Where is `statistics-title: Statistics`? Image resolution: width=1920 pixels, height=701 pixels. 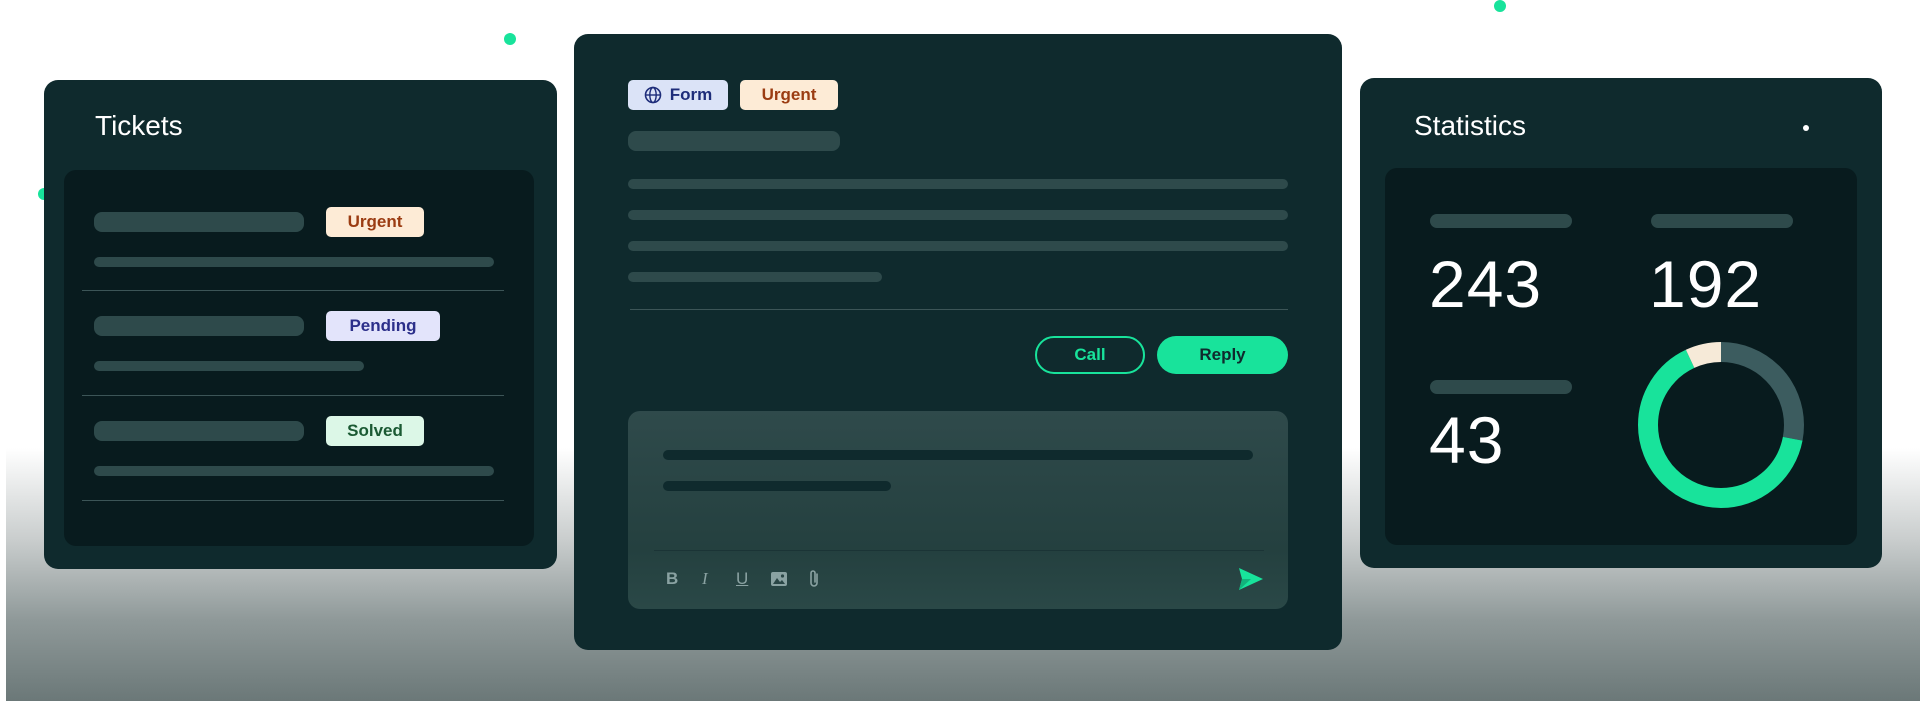
statistics-title: Statistics is located at coordinates (1470, 125).